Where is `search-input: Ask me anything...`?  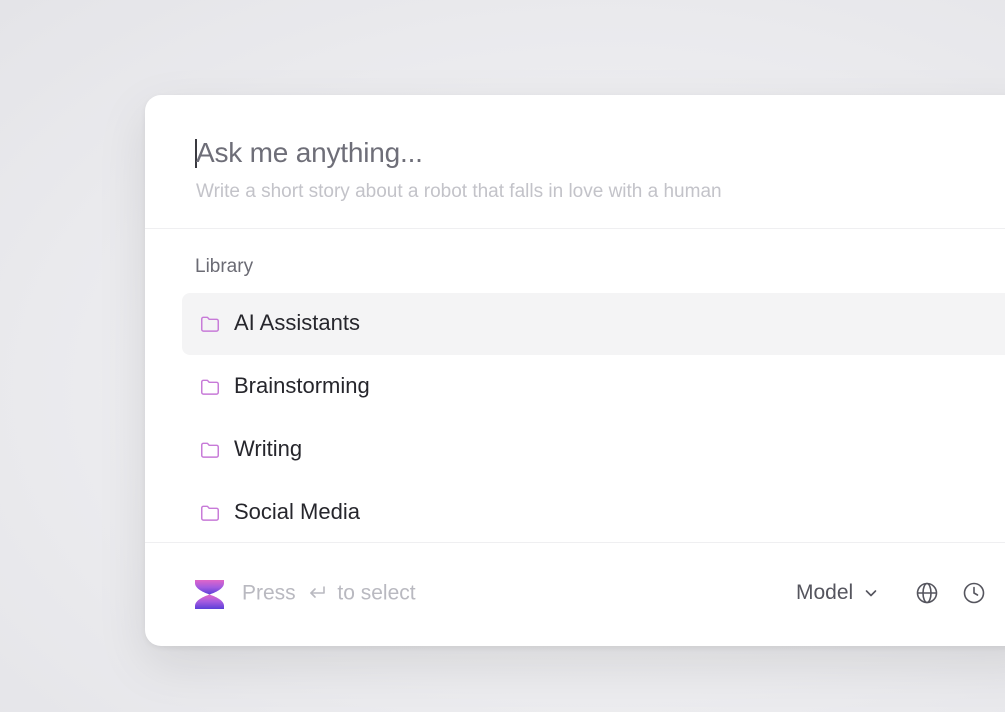
search-input: Ask me anything... is located at coordinates (309, 153).